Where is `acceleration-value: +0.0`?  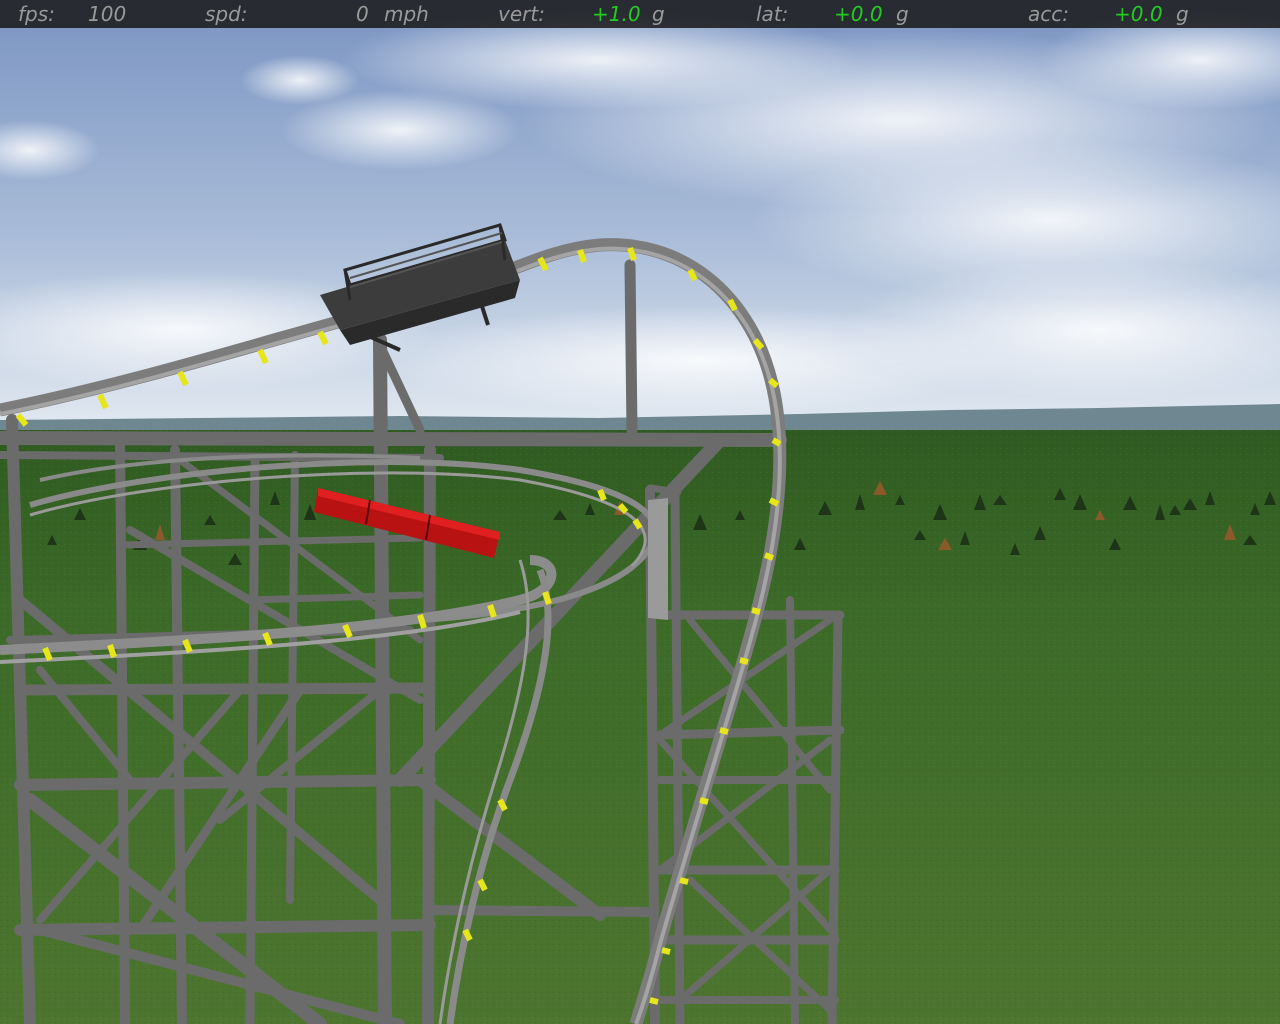
acceleration-value: +0.0 is located at coordinates (1138, 14).